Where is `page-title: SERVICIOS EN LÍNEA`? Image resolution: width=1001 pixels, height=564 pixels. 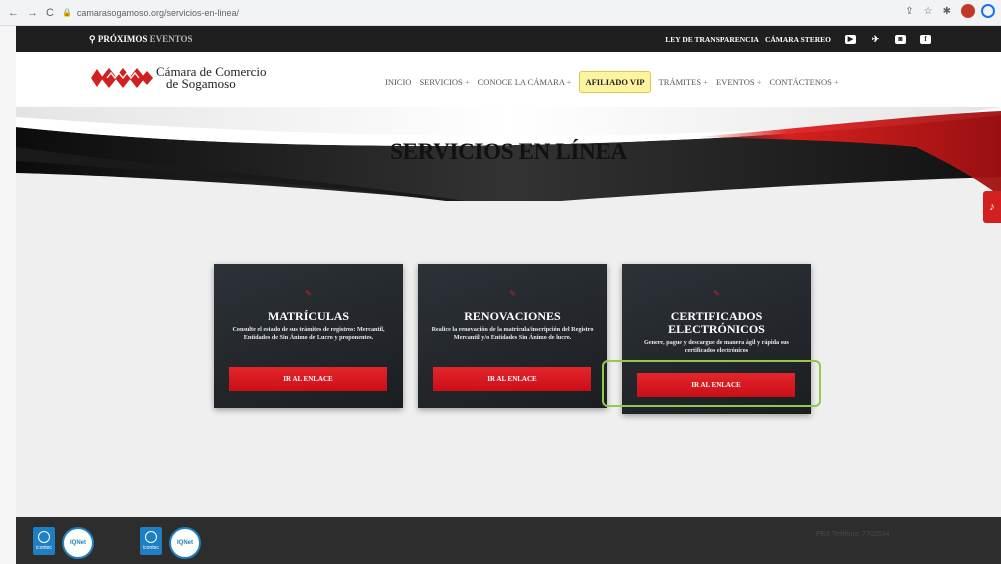 page-title: SERVICIOS EN LÍNEA is located at coordinates (508, 151).